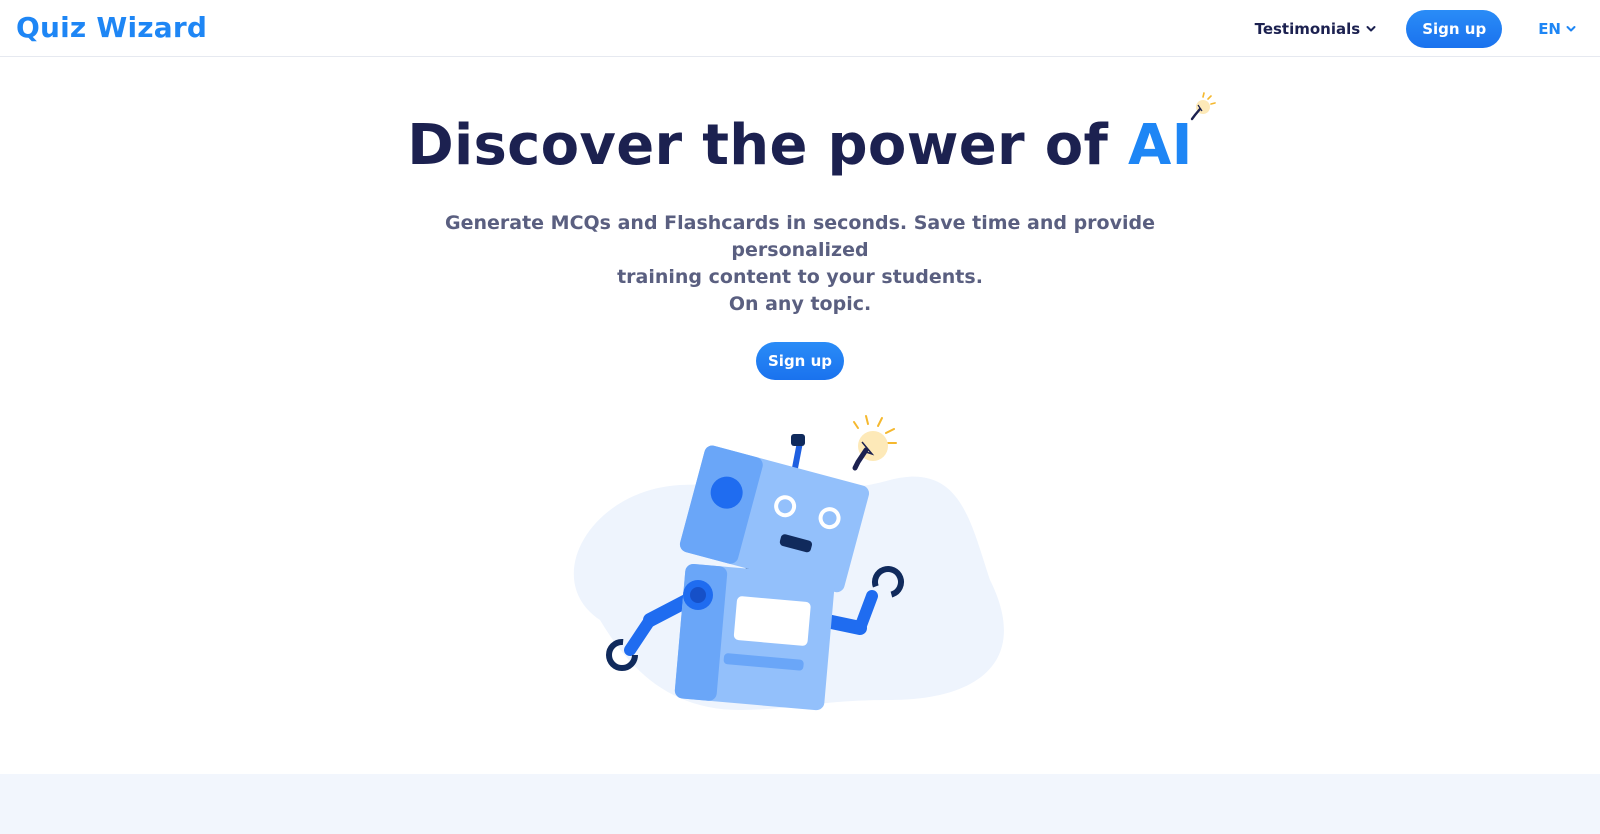 Image resolution: width=1600 pixels, height=834 pixels. I want to click on nav-signup-button: Sign up, so click(1454, 29).